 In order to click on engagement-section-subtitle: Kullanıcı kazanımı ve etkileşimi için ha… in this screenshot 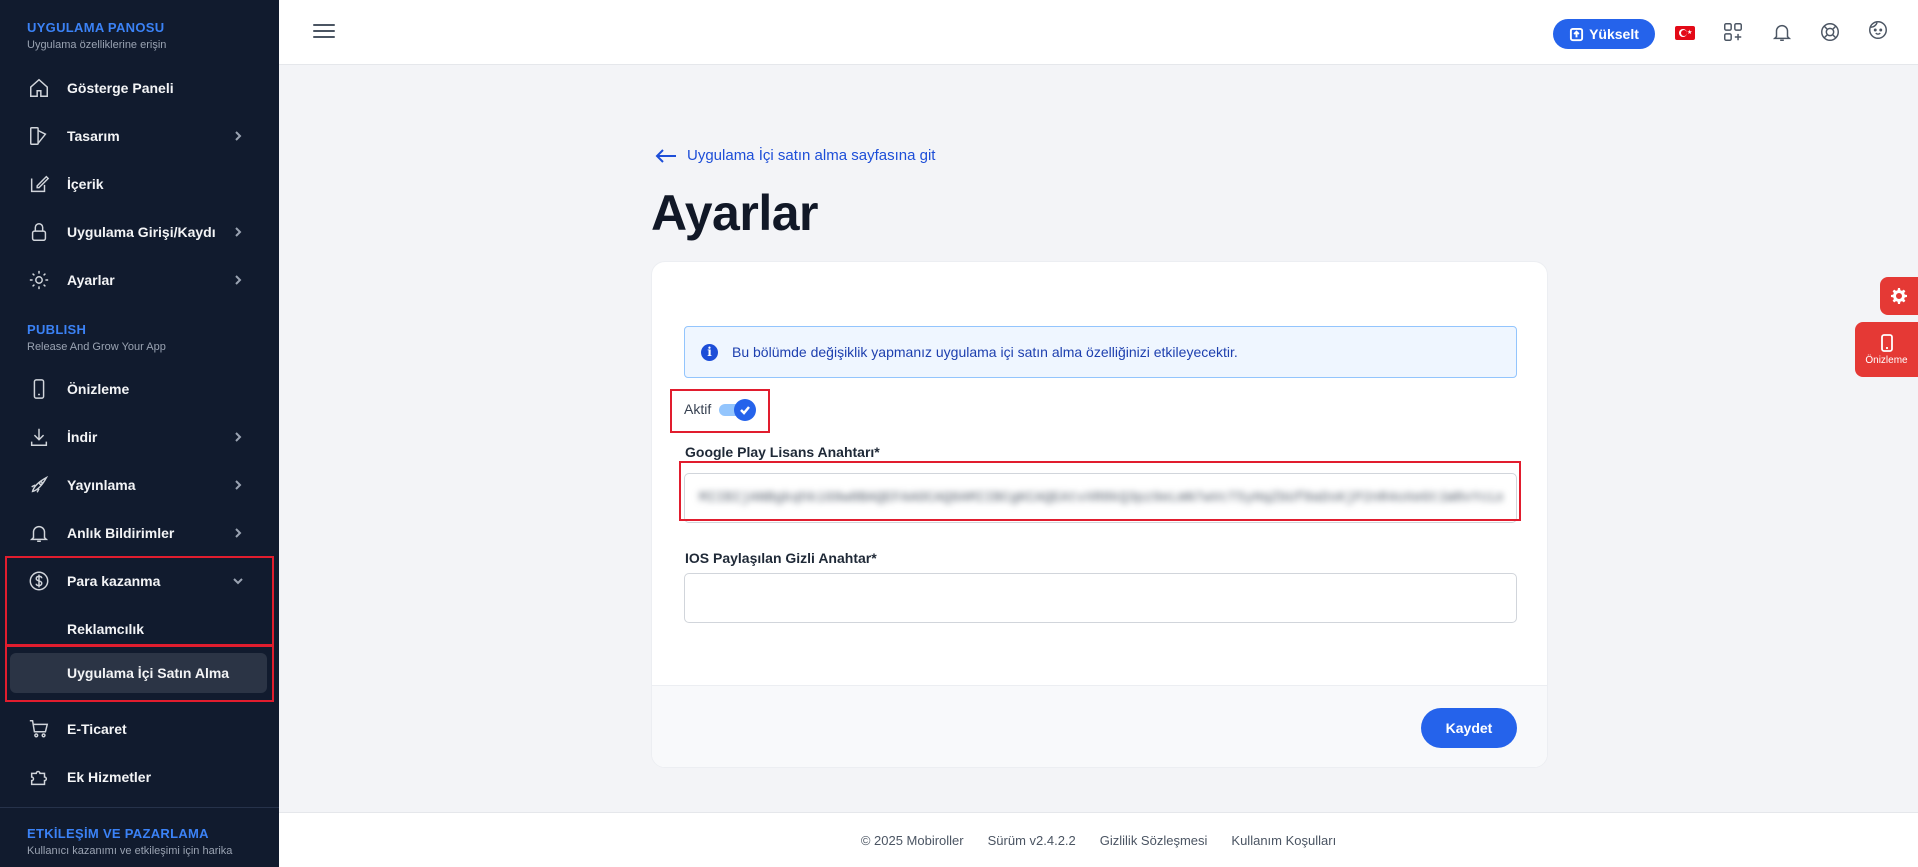, I will do `click(130, 851)`.